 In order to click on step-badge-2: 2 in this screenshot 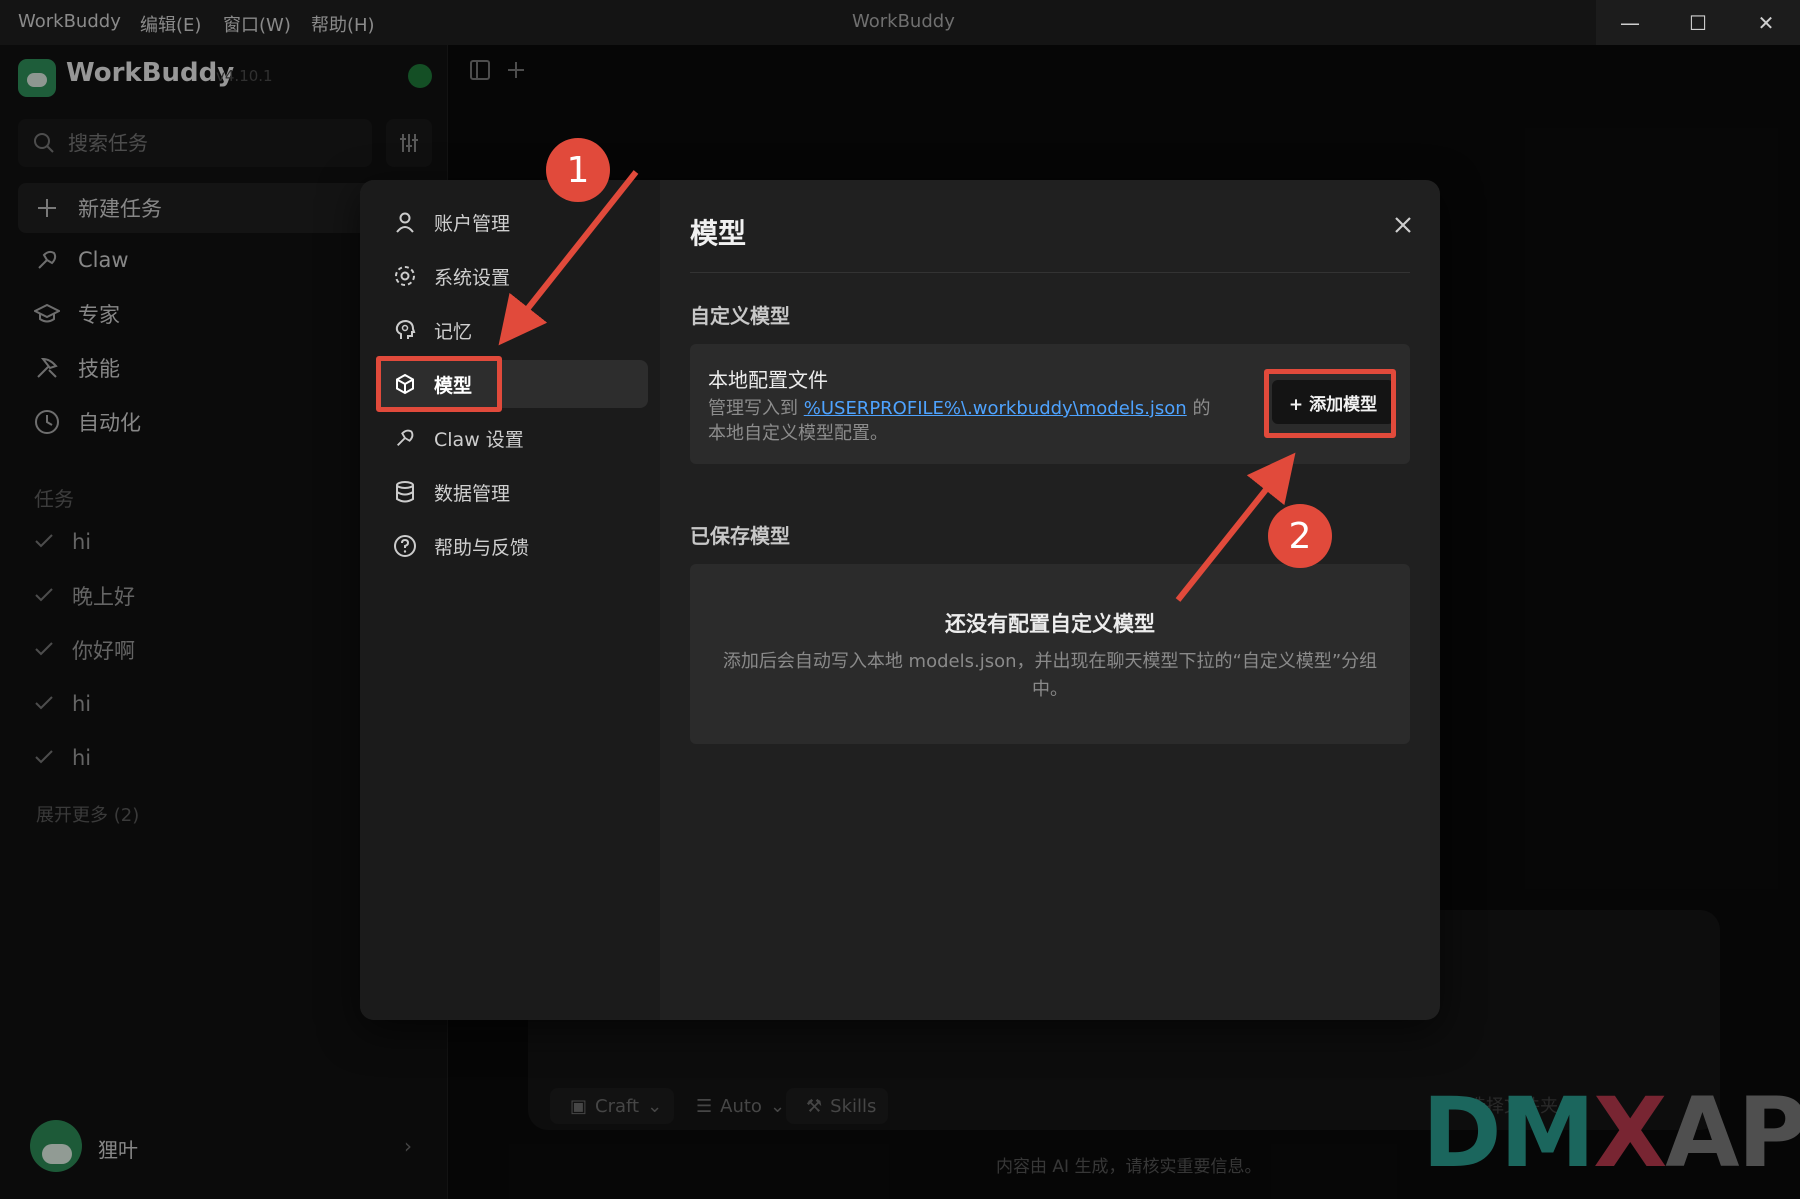, I will do `click(1300, 536)`.